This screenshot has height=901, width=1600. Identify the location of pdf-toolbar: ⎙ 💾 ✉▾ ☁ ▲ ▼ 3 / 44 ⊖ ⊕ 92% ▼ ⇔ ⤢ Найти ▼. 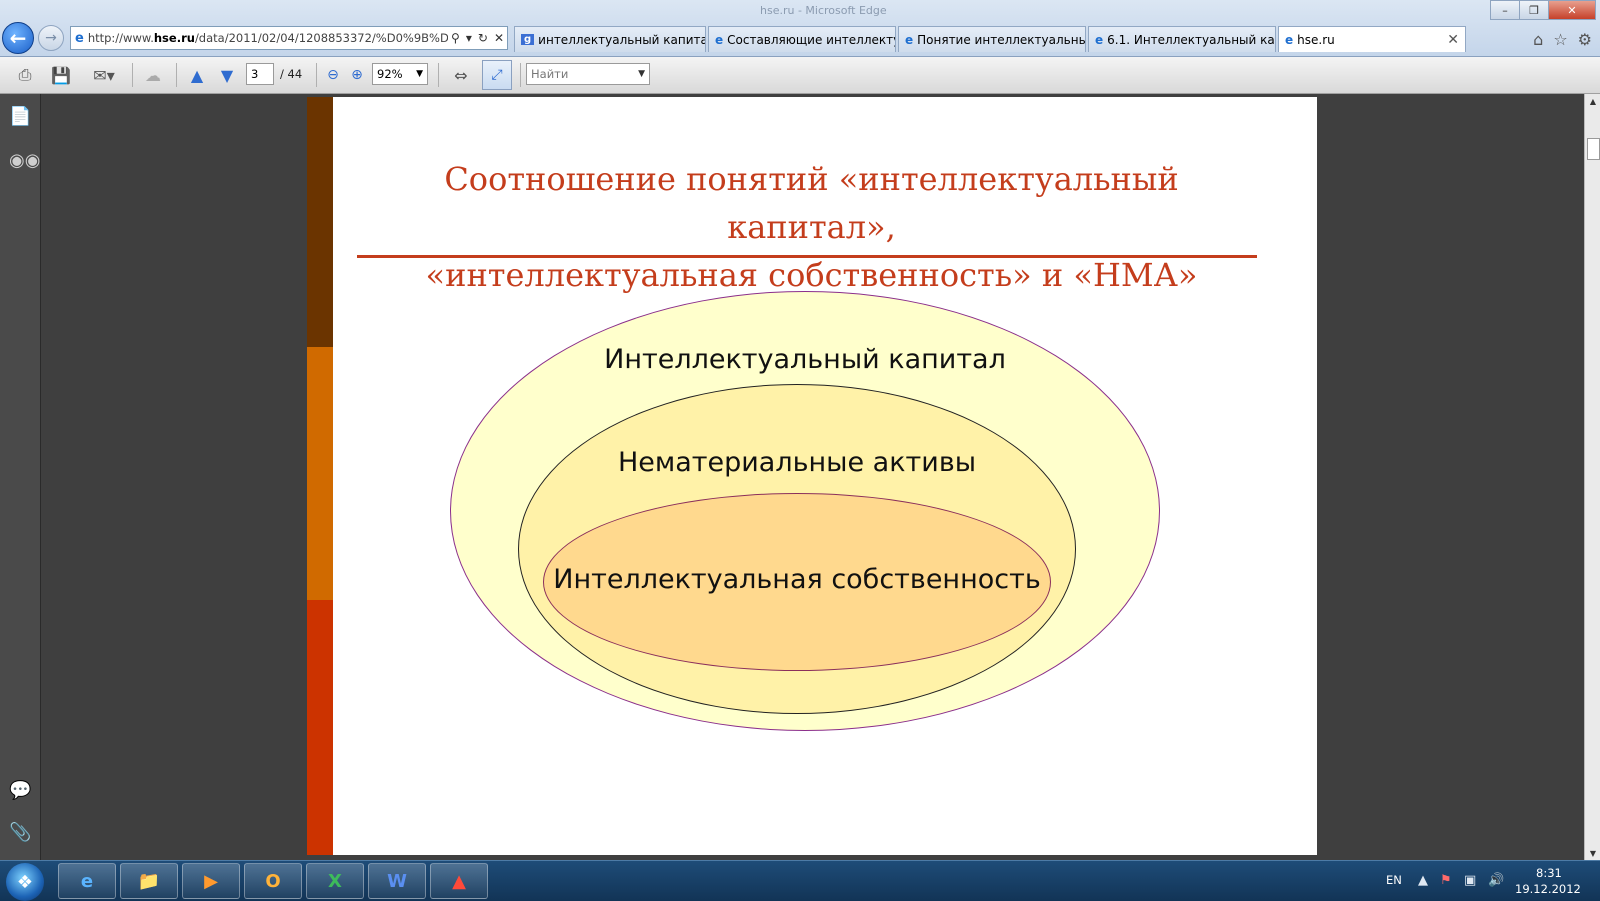
(800, 75).